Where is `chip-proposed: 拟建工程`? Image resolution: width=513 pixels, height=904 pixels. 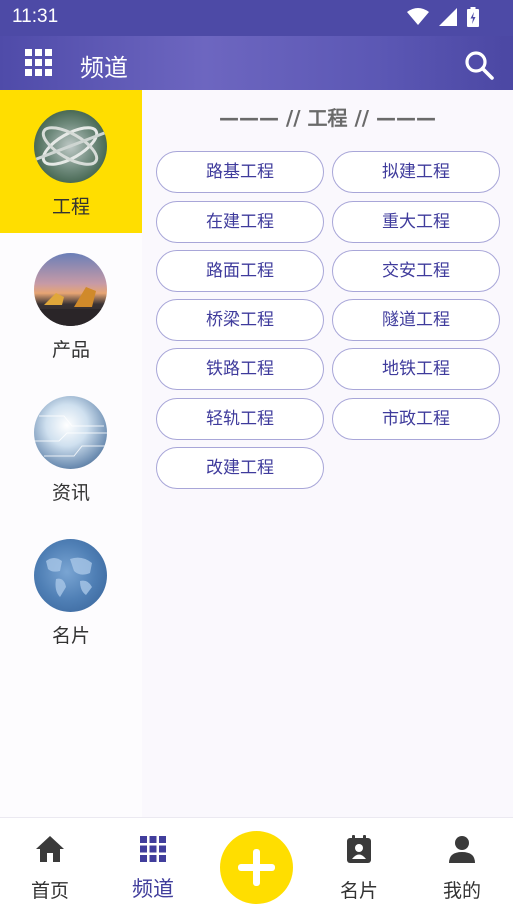
chip-proposed: 拟建工程 is located at coordinates (416, 172).